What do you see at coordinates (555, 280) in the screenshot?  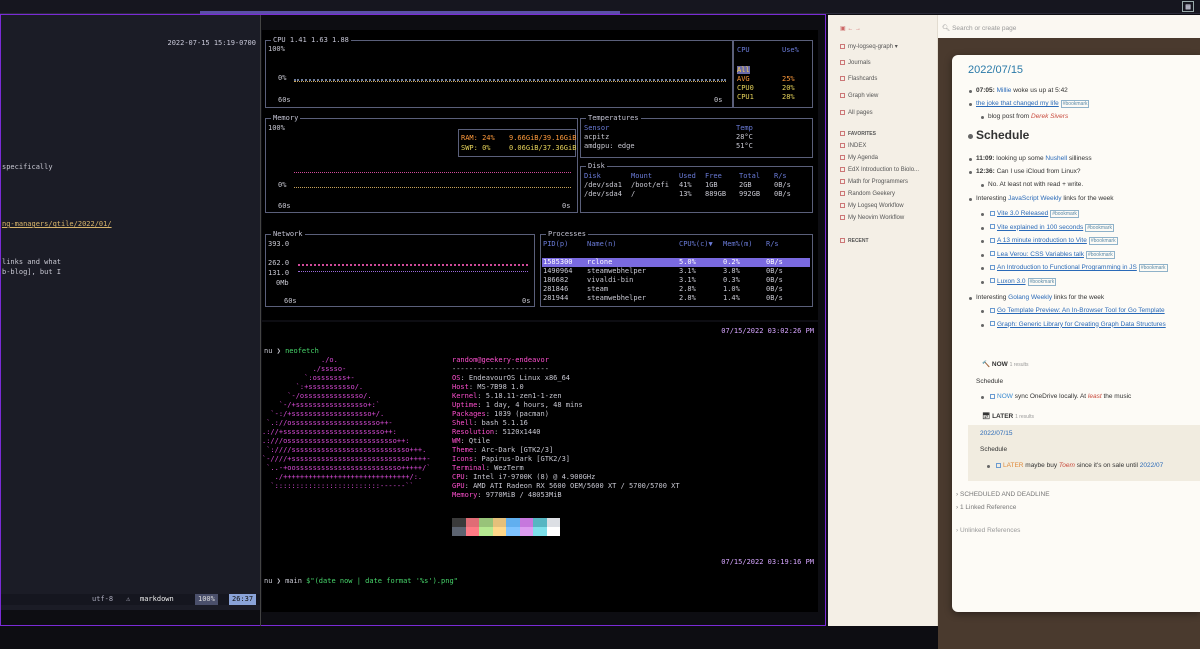 I see `proc-cell: 186682` at bounding box center [555, 280].